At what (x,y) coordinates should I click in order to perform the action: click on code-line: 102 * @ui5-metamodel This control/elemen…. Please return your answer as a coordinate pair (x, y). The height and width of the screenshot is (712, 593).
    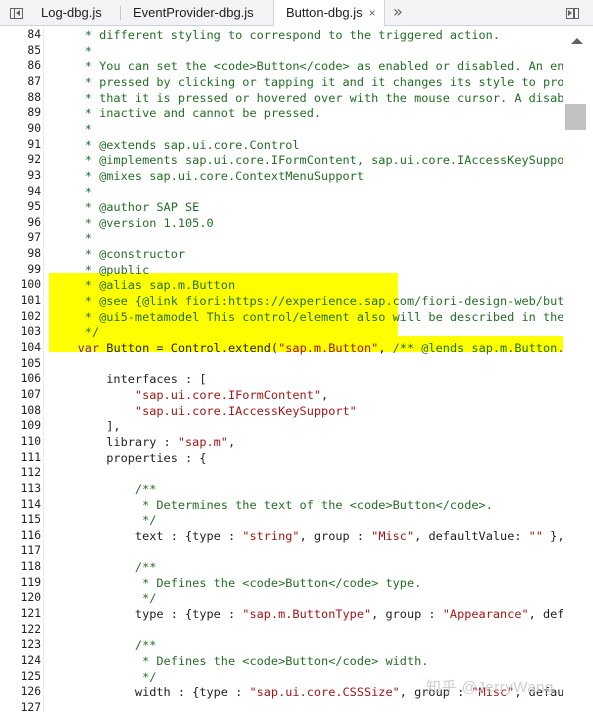
    Looking at the image, I should click on (281, 317).